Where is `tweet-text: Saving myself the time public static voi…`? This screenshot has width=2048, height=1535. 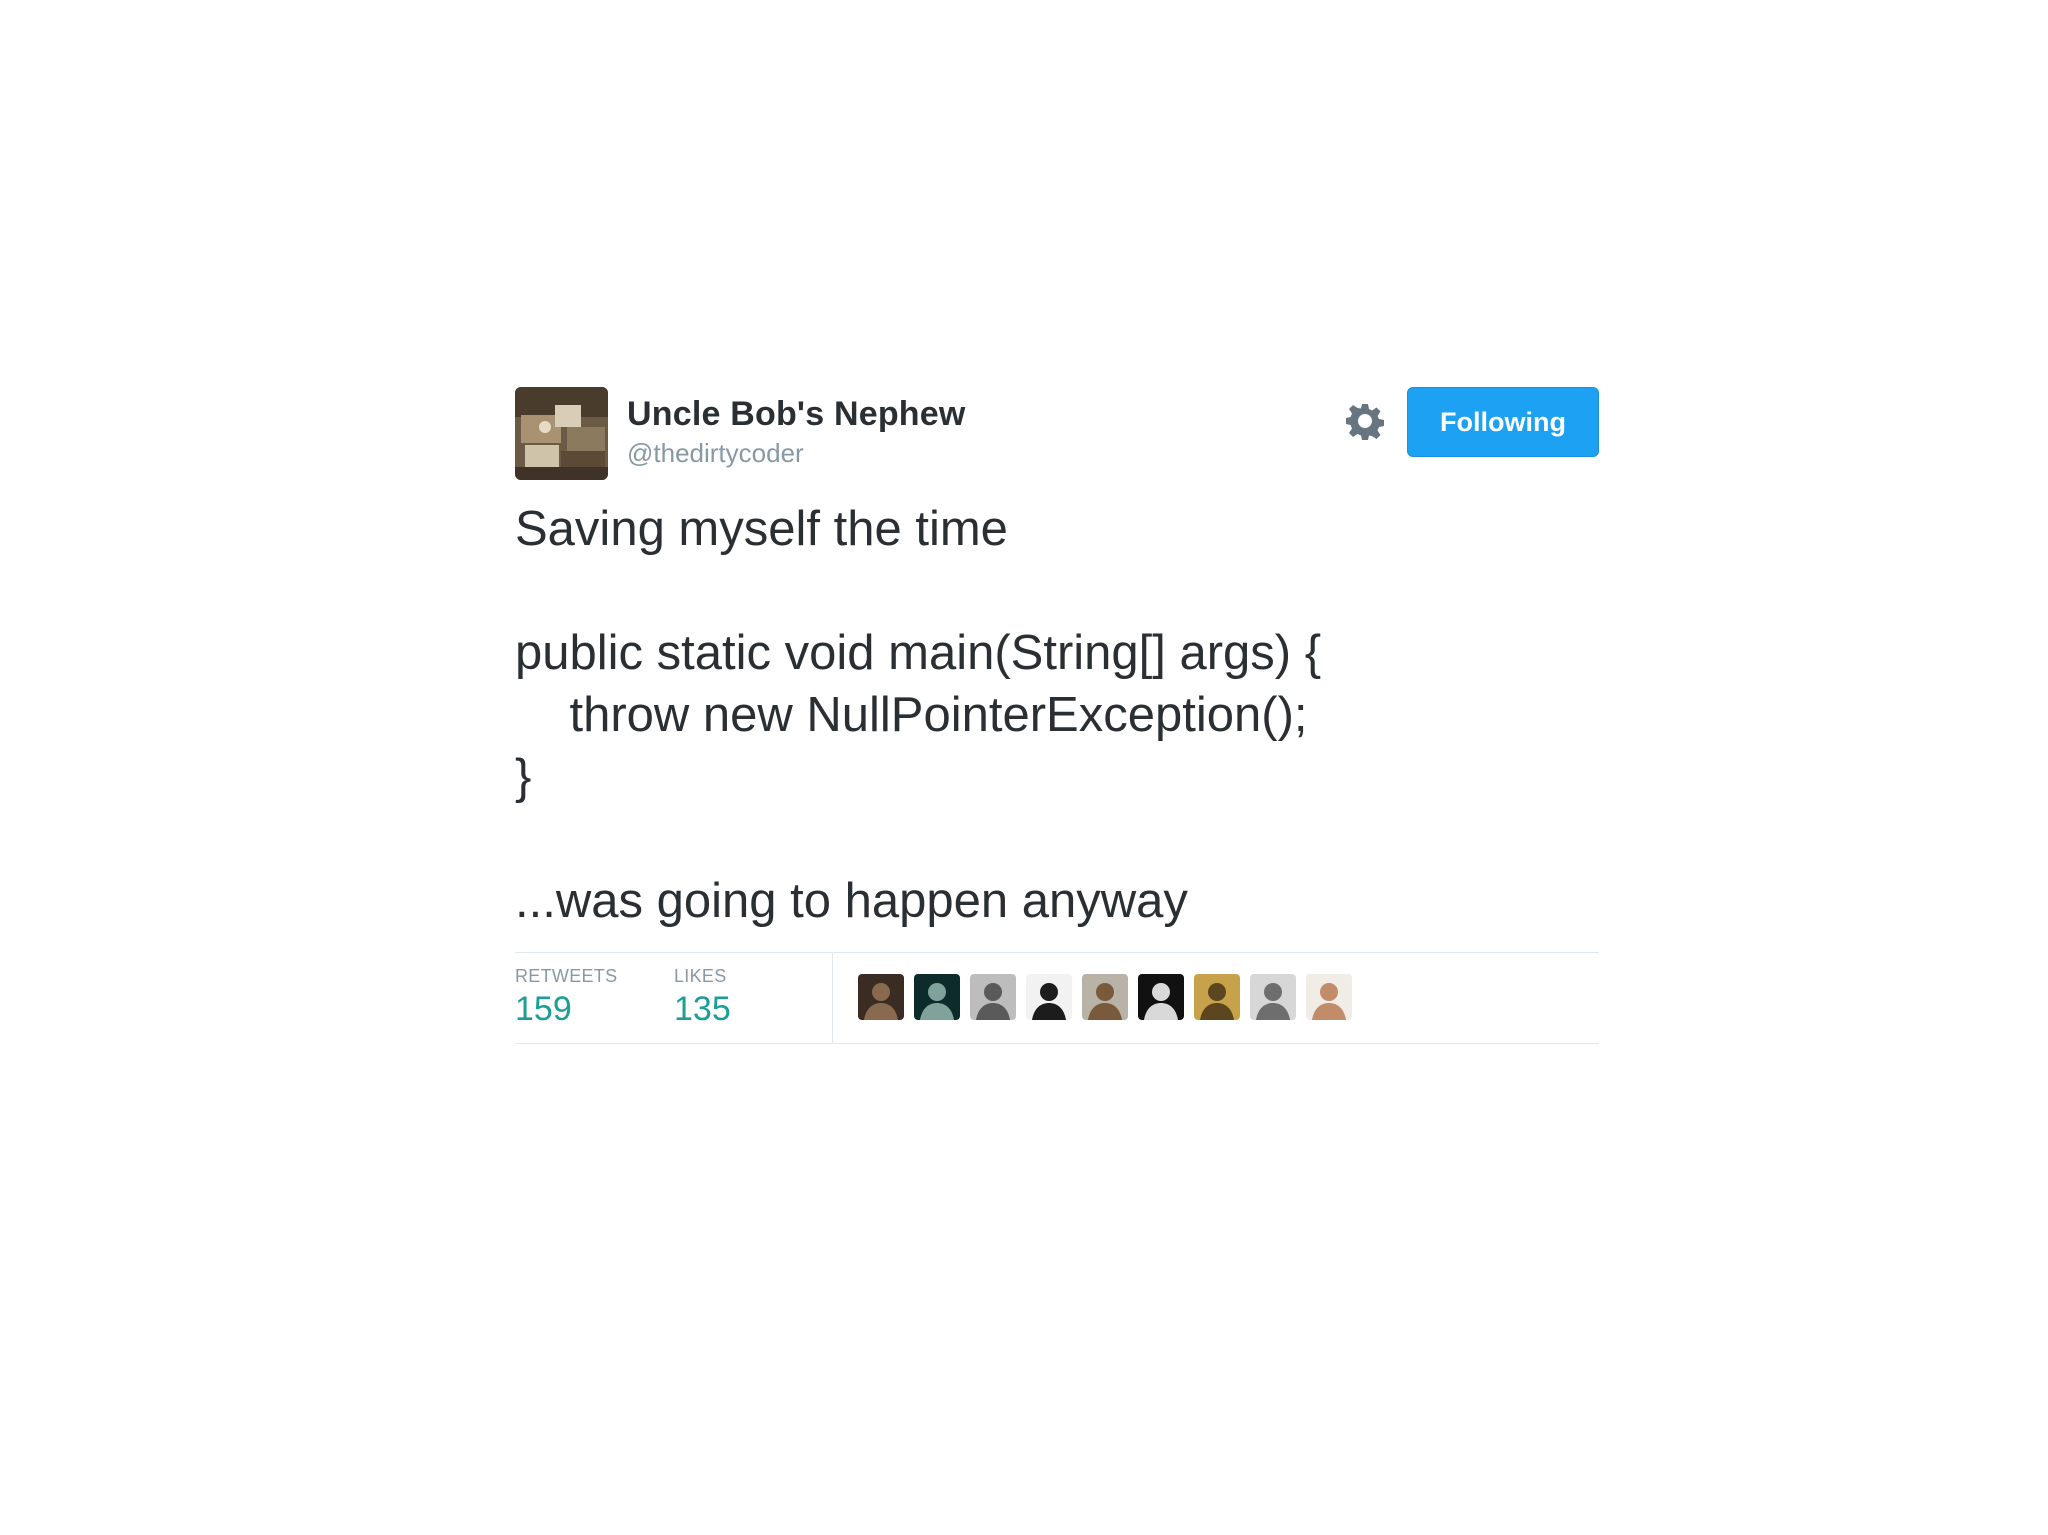
tweet-text: Saving myself the time public static voi… is located at coordinates (1057, 715).